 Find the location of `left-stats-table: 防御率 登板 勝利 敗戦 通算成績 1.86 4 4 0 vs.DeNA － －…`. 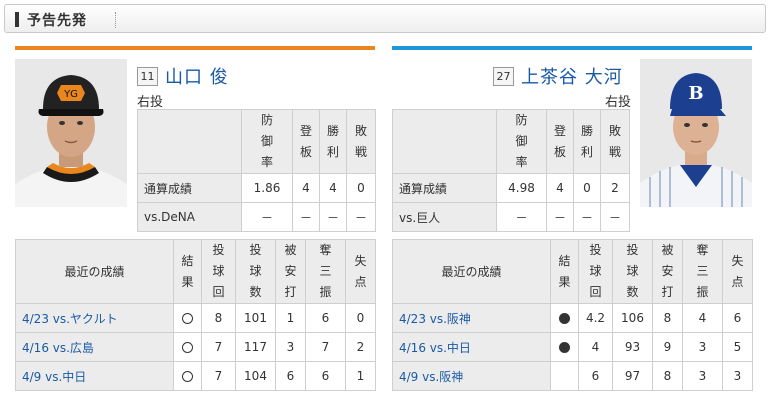

left-stats-table: 防御率 登板 勝利 敗戦 通算成績 1.86 4 4 0 vs.DeNA － －… is located at coordinates (256, 170).